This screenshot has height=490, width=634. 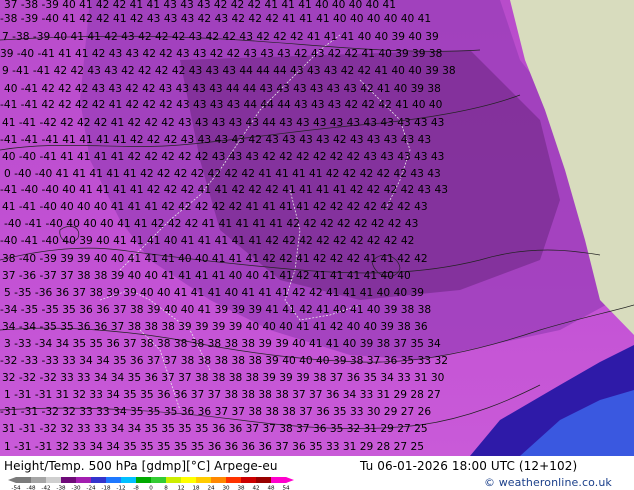 I want to click on colorbar-tick-label: -12, so click(x=120, y=488).